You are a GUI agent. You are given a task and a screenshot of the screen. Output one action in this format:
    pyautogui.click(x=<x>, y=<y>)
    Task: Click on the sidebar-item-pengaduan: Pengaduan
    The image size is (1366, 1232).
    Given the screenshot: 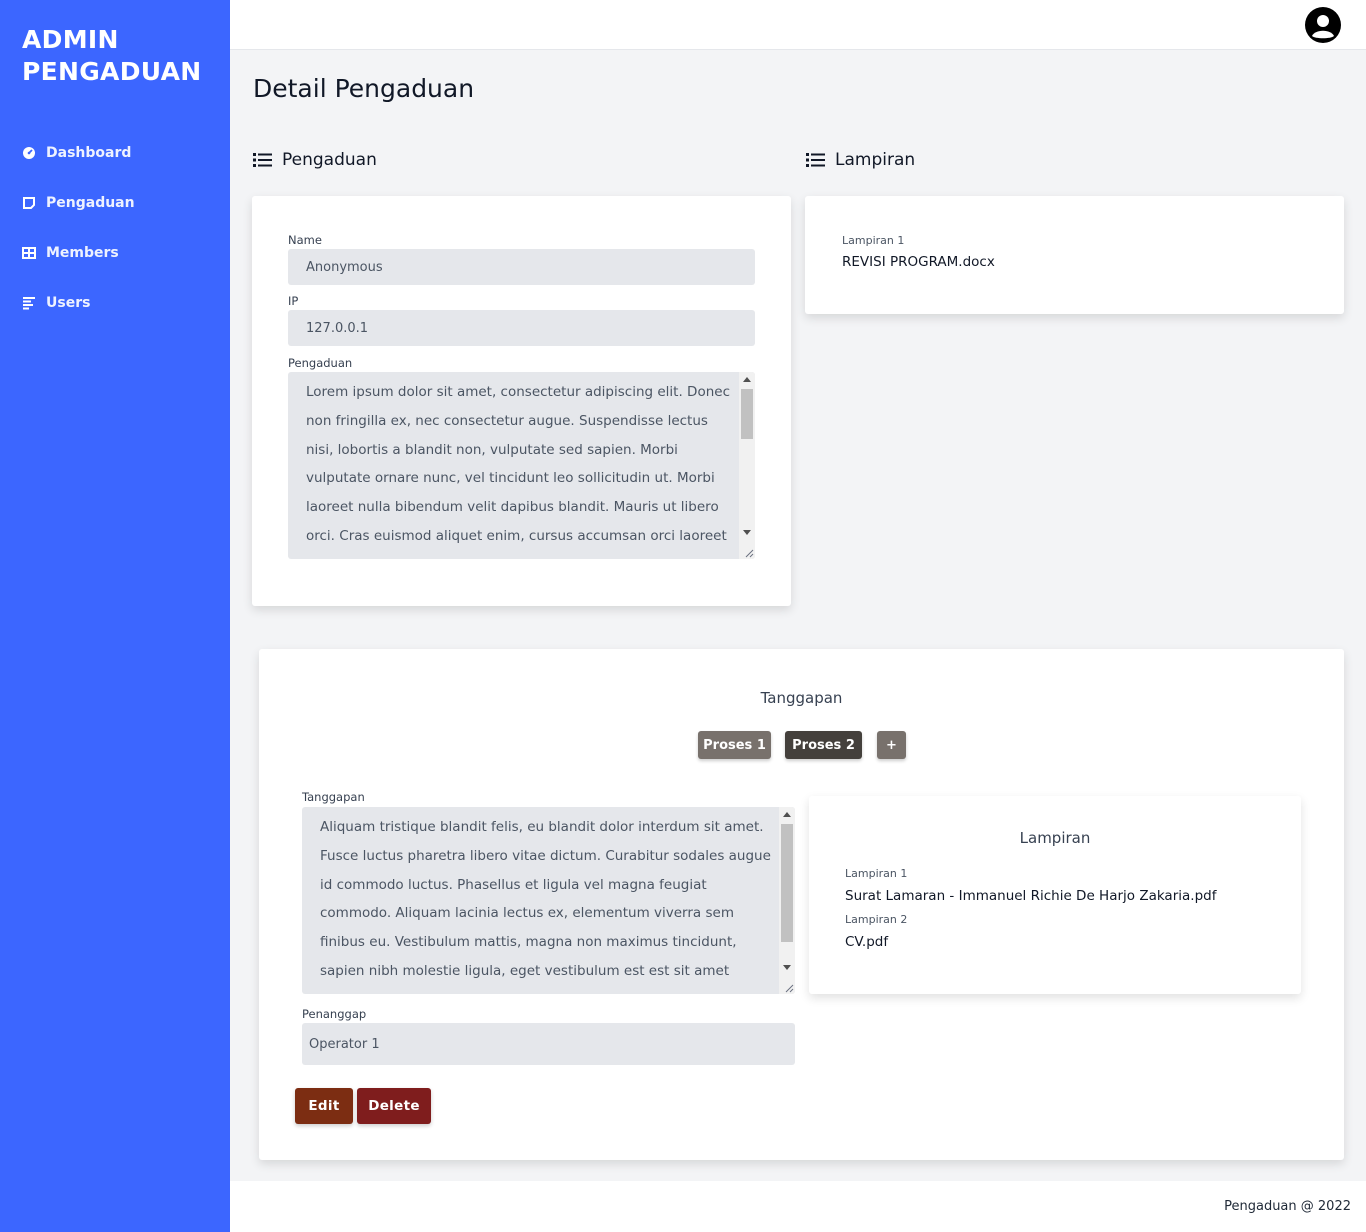 What is the action you would take?
    pyautogui.click(x=115, y=203)
    